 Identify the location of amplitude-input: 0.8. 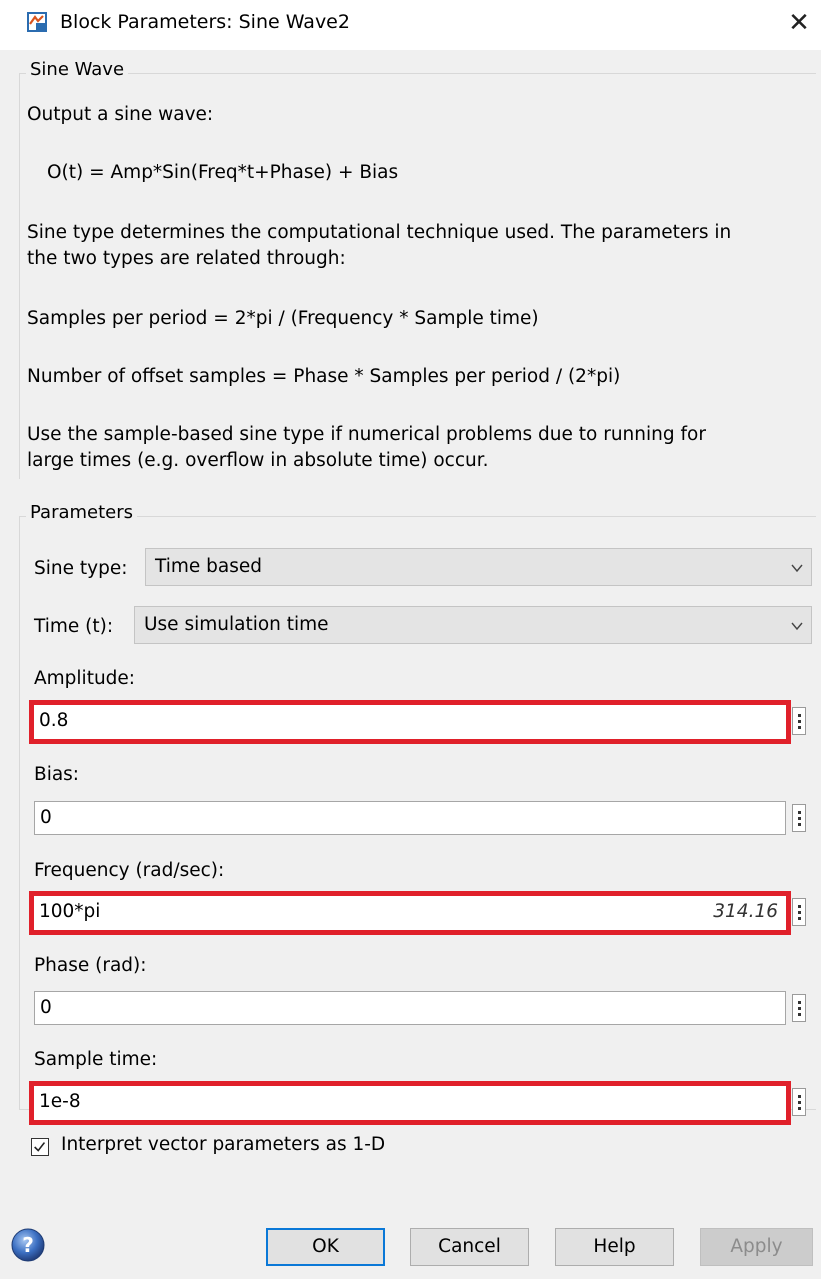
(410, 722).